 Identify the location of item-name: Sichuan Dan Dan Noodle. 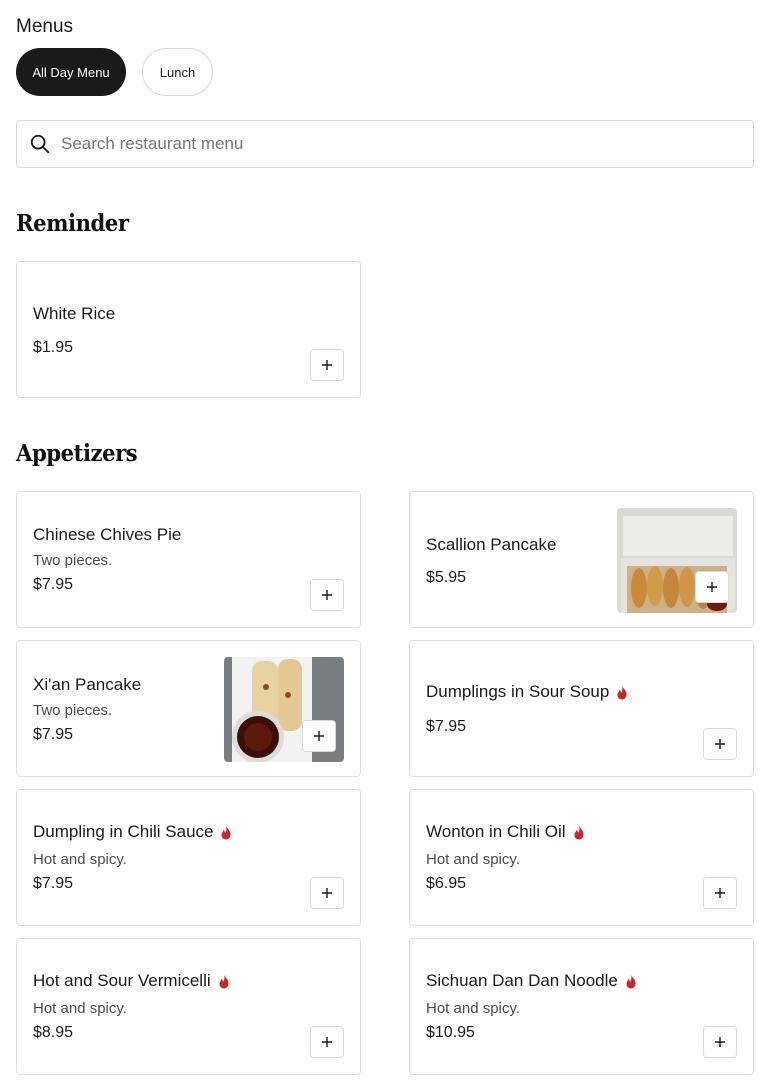
(532, 981).